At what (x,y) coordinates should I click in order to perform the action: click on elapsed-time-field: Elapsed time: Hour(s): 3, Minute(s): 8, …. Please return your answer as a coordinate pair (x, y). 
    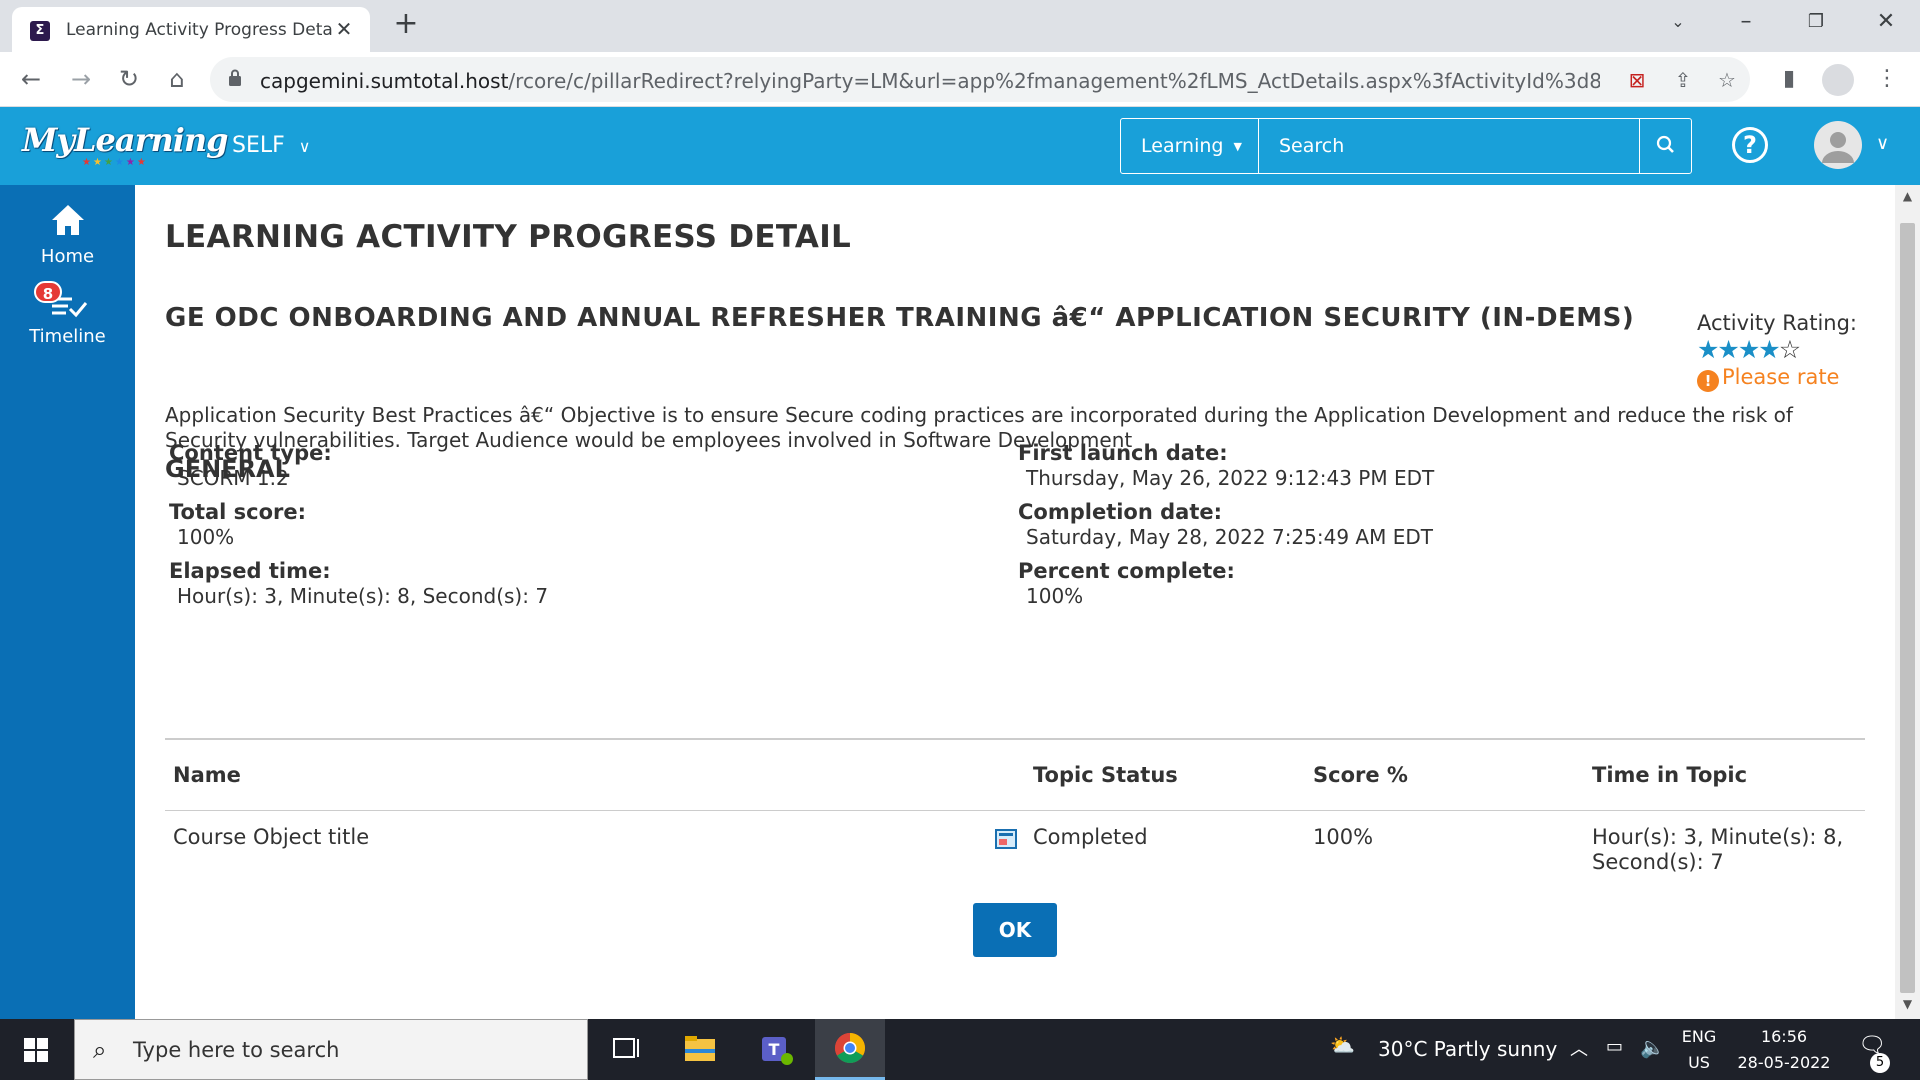
    Looking at the image, I should click on (358, 584).